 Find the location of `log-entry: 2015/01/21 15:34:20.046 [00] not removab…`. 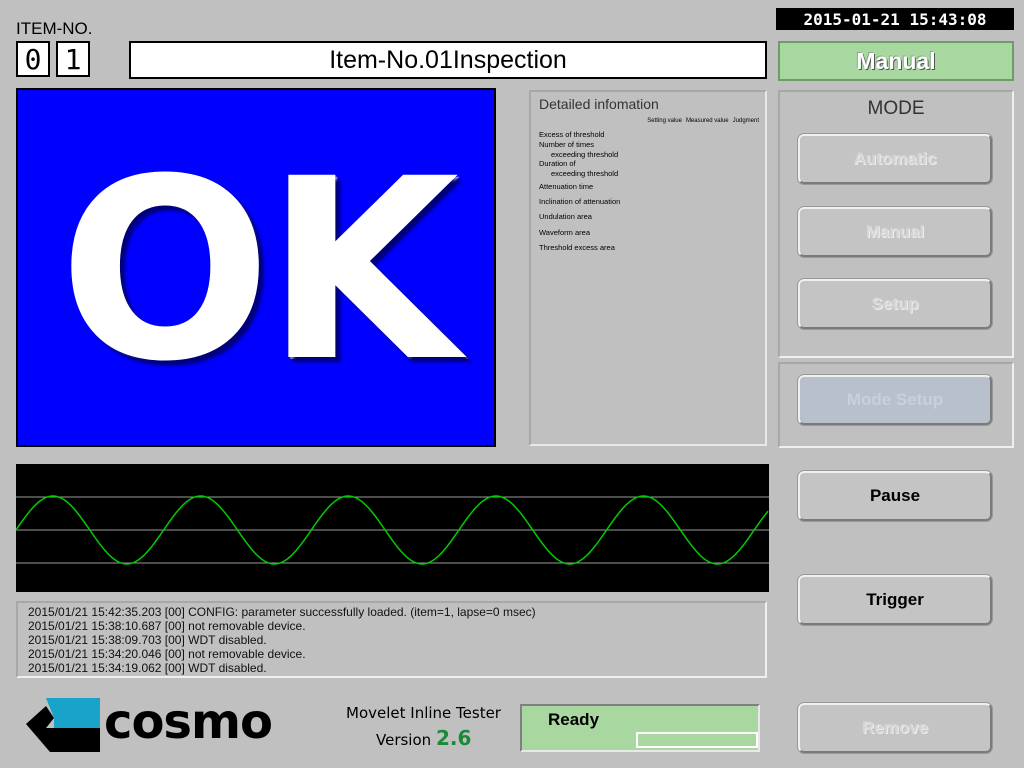

log-entry: 2015/01/21 15:34:20.046 [00] not removab… is located at coordinates (167, 654).